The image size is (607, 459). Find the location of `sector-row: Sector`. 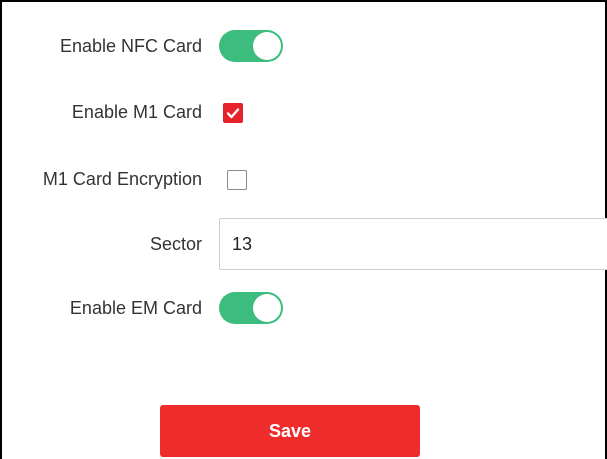

sector-row: Sector is located at coordinates (304, 244).